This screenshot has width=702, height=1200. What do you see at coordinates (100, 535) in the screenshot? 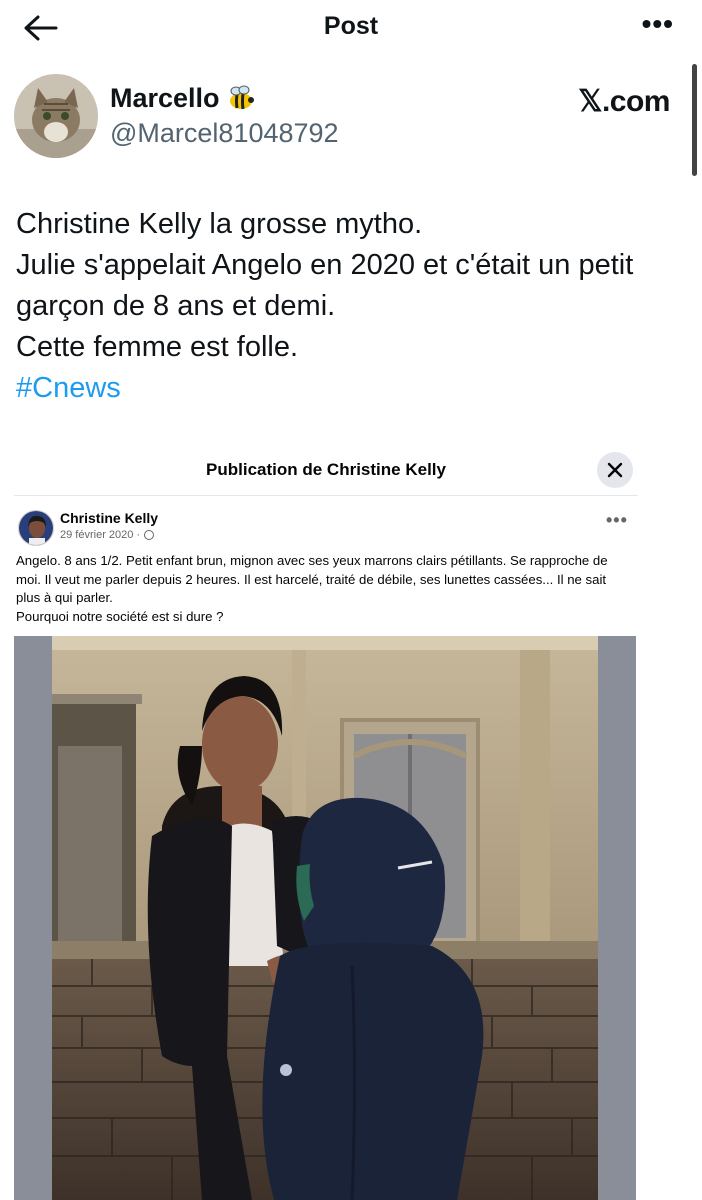
I see `fb-date-text: 29 février 2020 ·` at bounding box center [100, 535].